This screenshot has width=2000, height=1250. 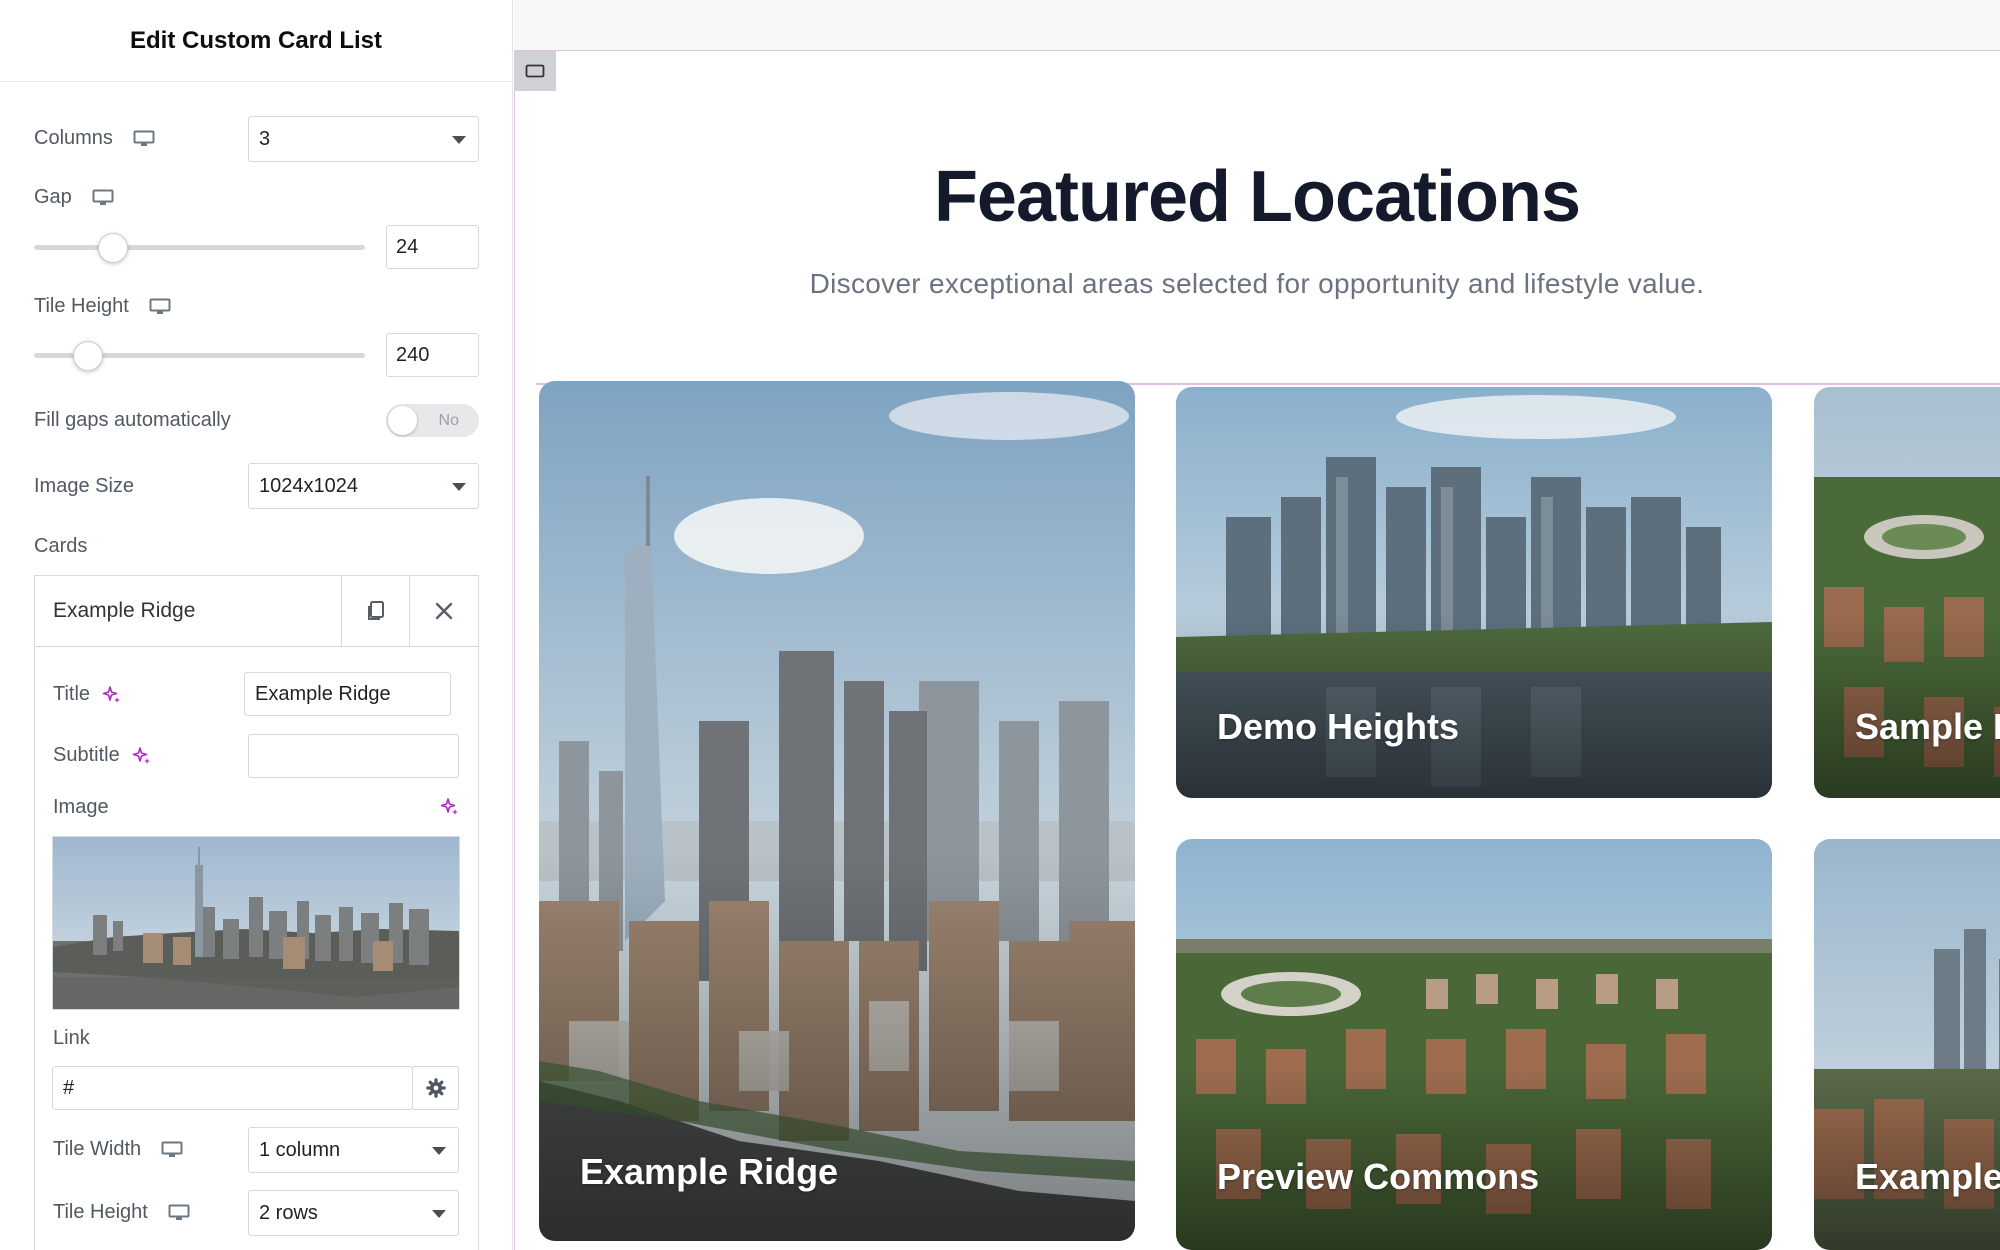 I want to click on copy-icon, so click(x=375, y=610).